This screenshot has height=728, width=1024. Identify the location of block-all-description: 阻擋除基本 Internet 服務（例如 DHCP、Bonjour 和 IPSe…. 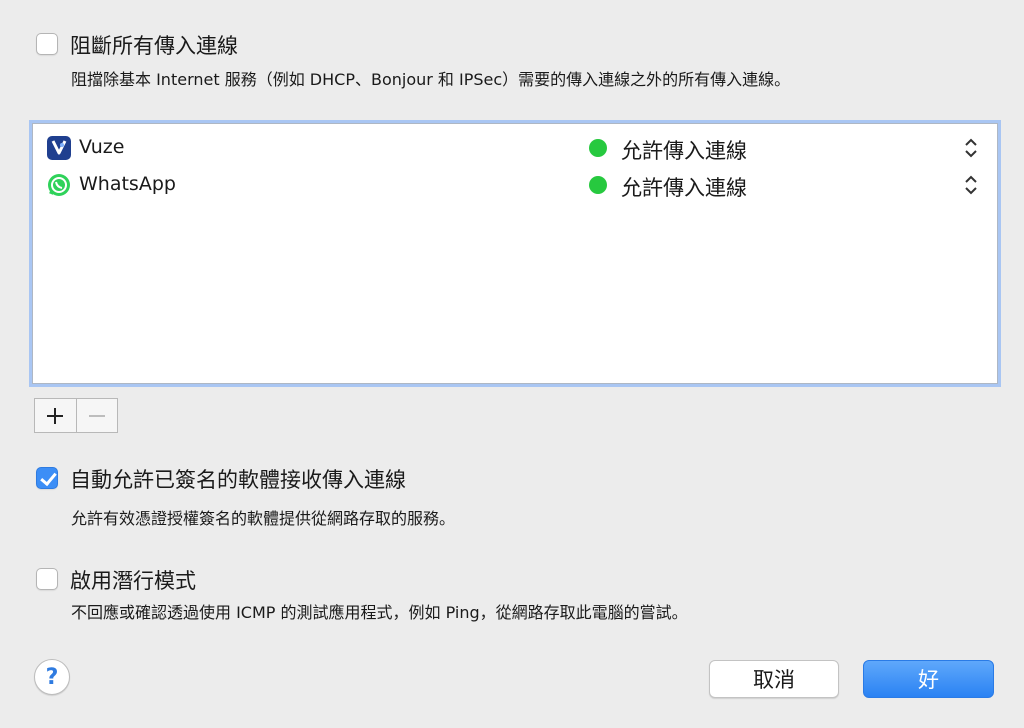
(431, 79).